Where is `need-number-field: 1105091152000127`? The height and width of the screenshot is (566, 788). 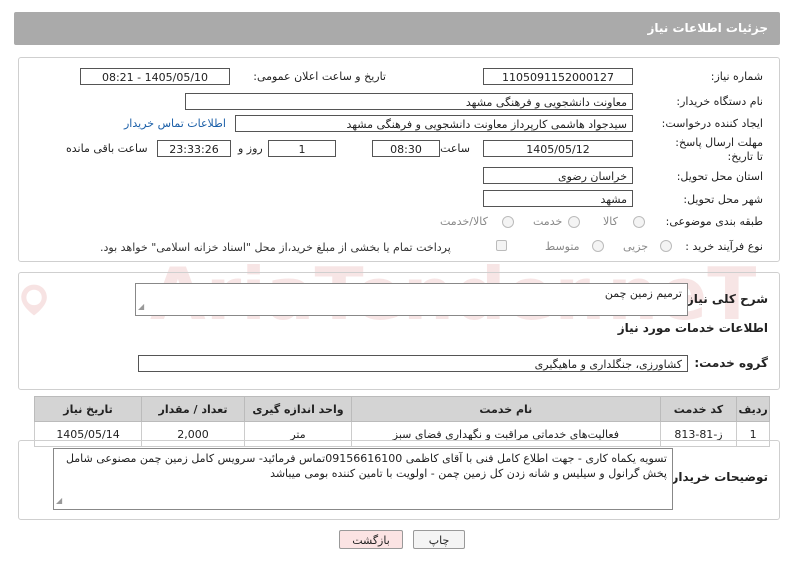 need-number-field: 1105091152000127 is located at coordinates (558, 76).